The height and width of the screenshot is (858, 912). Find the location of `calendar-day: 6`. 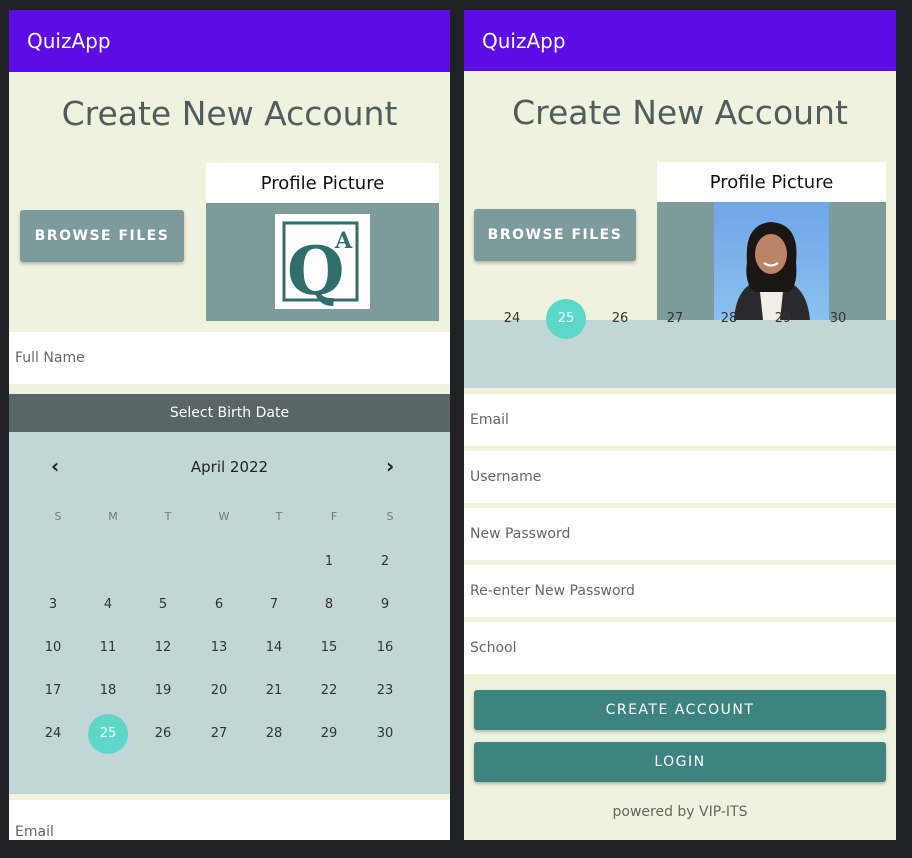

calendar-day: 6 is located at coordinates (219, 605).